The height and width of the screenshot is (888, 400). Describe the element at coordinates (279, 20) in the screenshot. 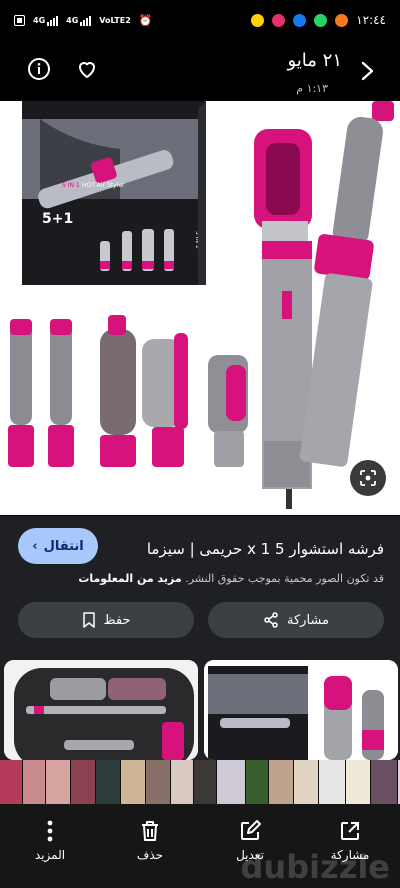

I see `instagram-icon` at that location.